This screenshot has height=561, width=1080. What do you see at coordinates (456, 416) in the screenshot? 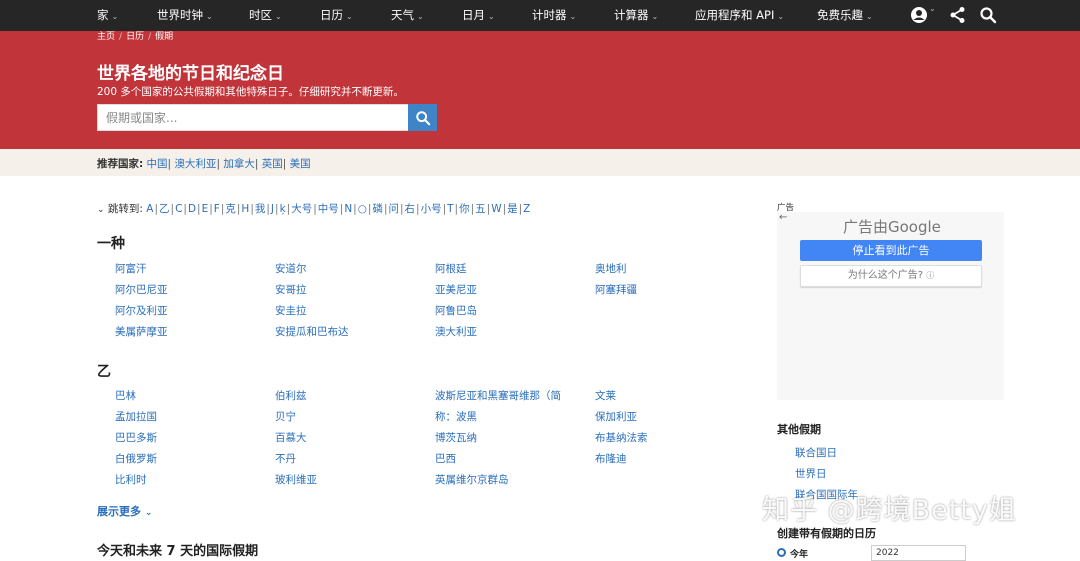
I see `country-link: 称：波黑` at bounding box center [456, 416].